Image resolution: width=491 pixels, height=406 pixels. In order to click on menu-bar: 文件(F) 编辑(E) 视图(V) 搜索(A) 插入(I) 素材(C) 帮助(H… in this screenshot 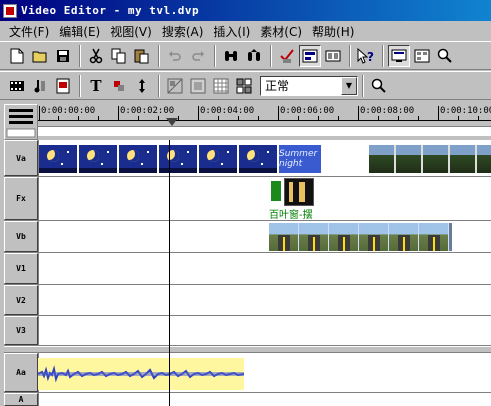, I will do `click(245, 31)`.